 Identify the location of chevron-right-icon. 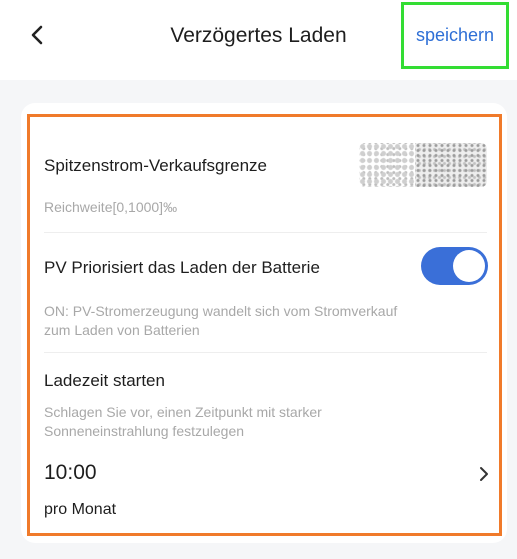
(484, 474).